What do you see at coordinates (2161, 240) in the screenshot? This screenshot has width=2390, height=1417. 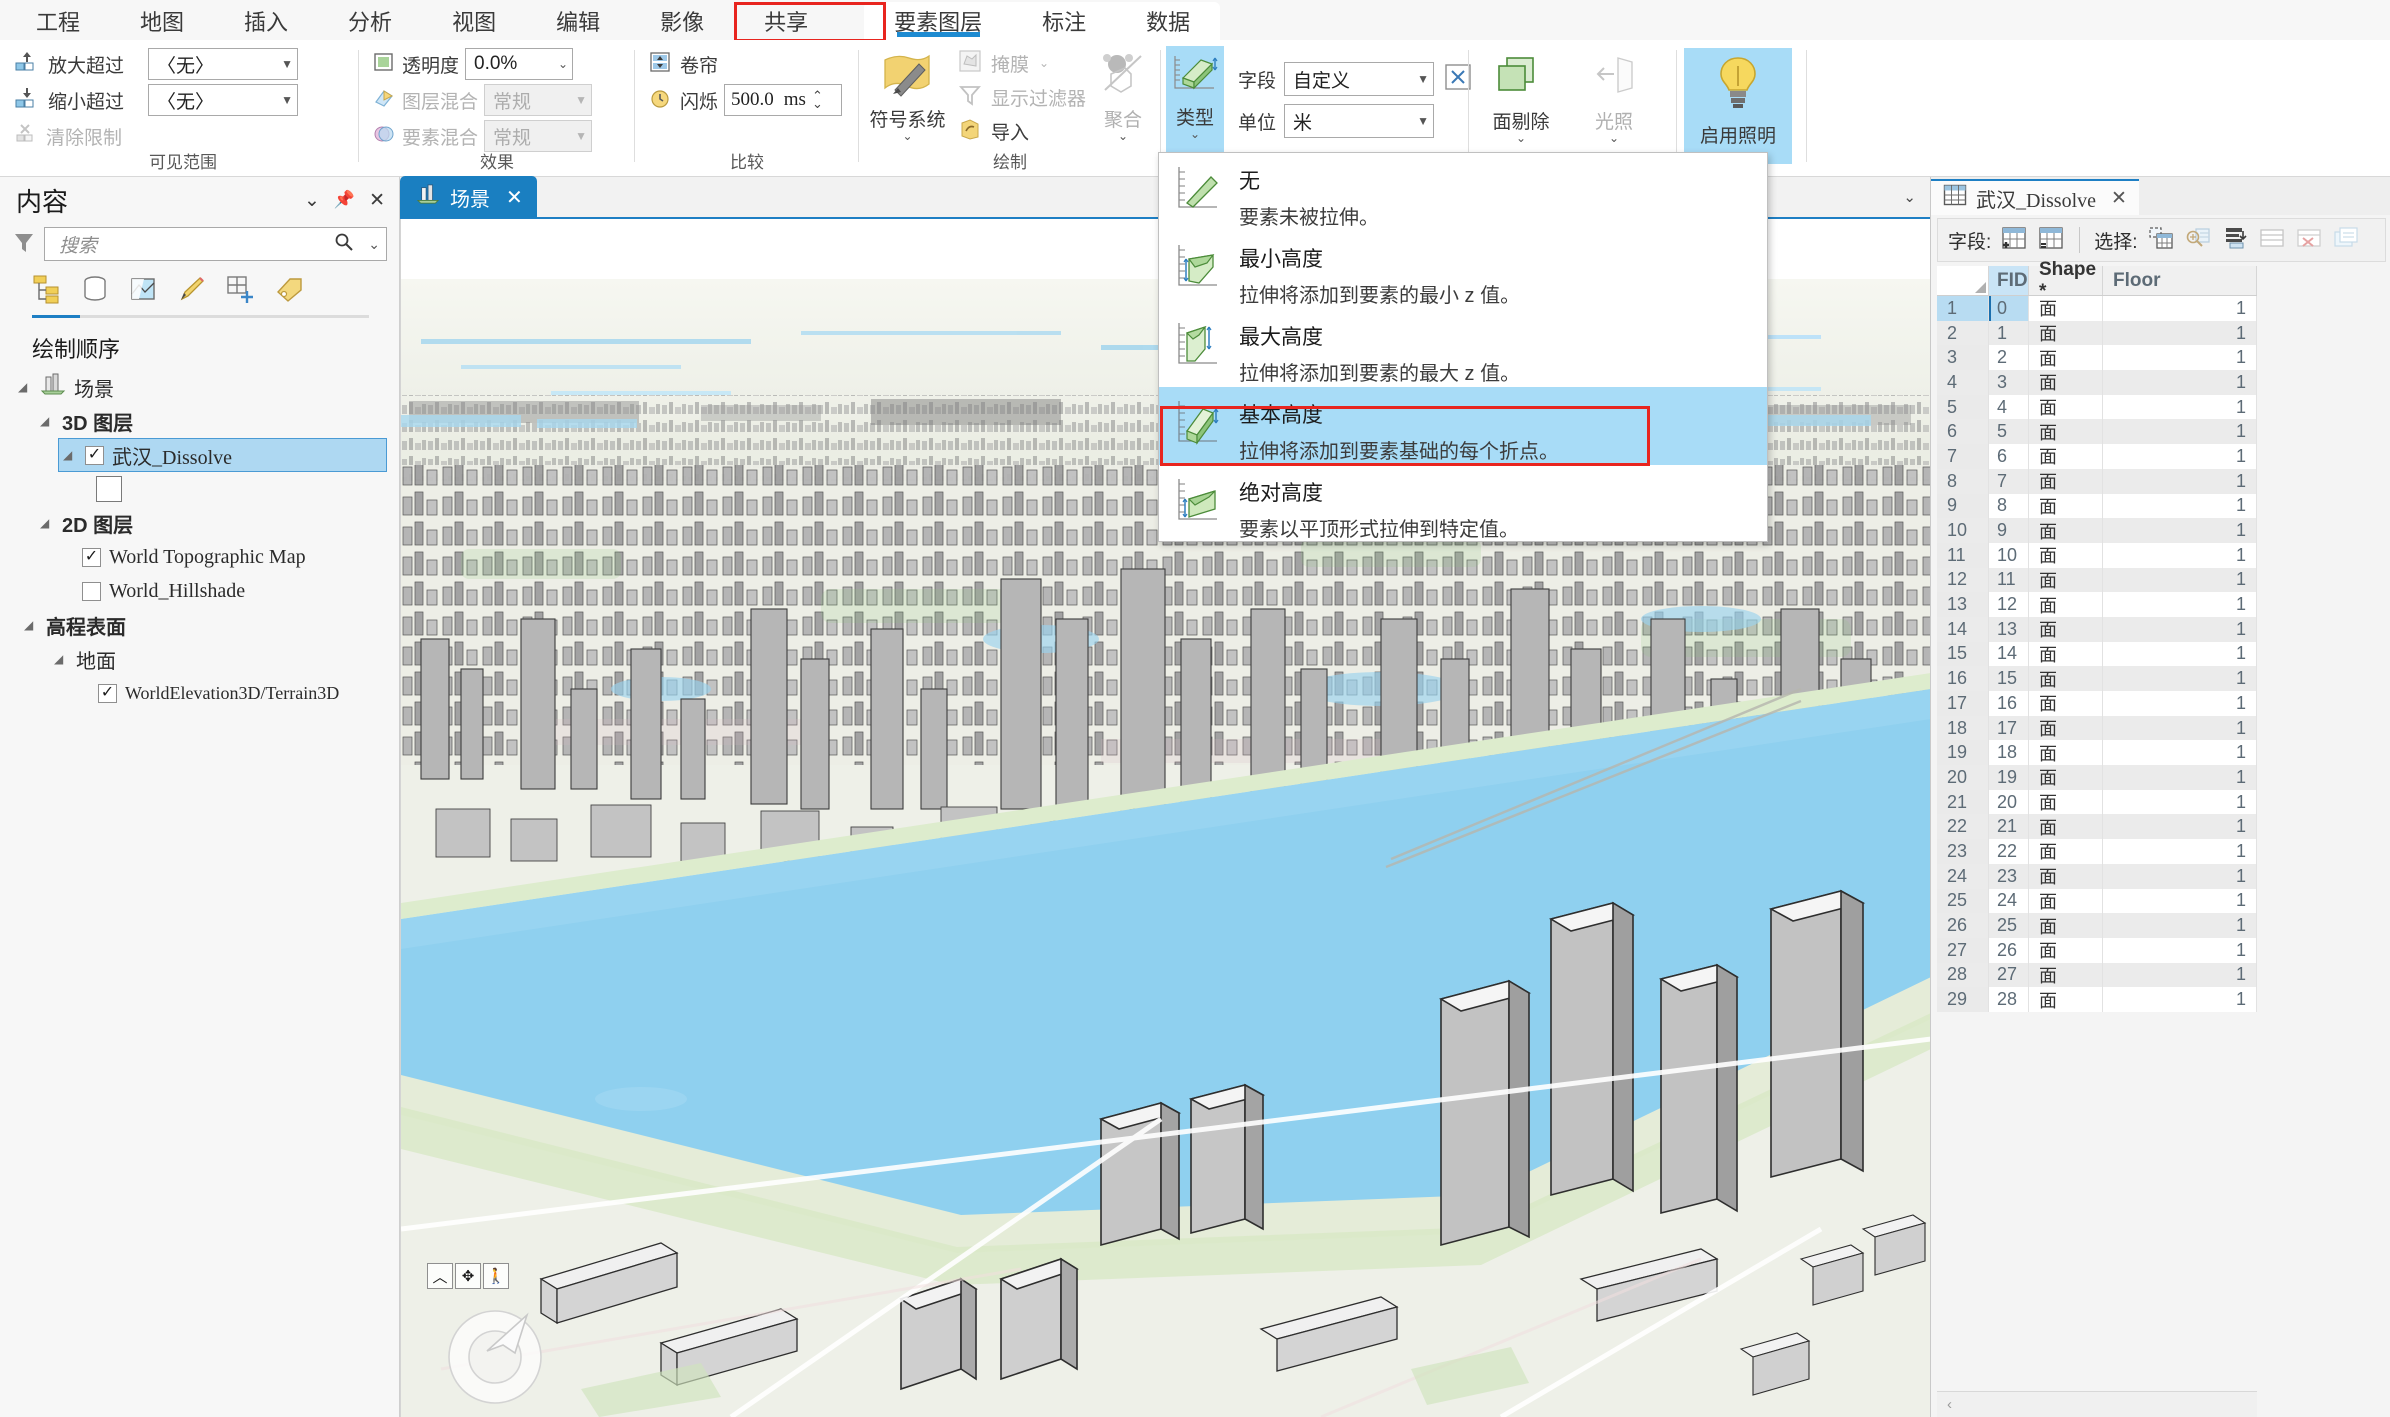 I see `select-by-attributes-icon` at bounding box center [2161, 240].